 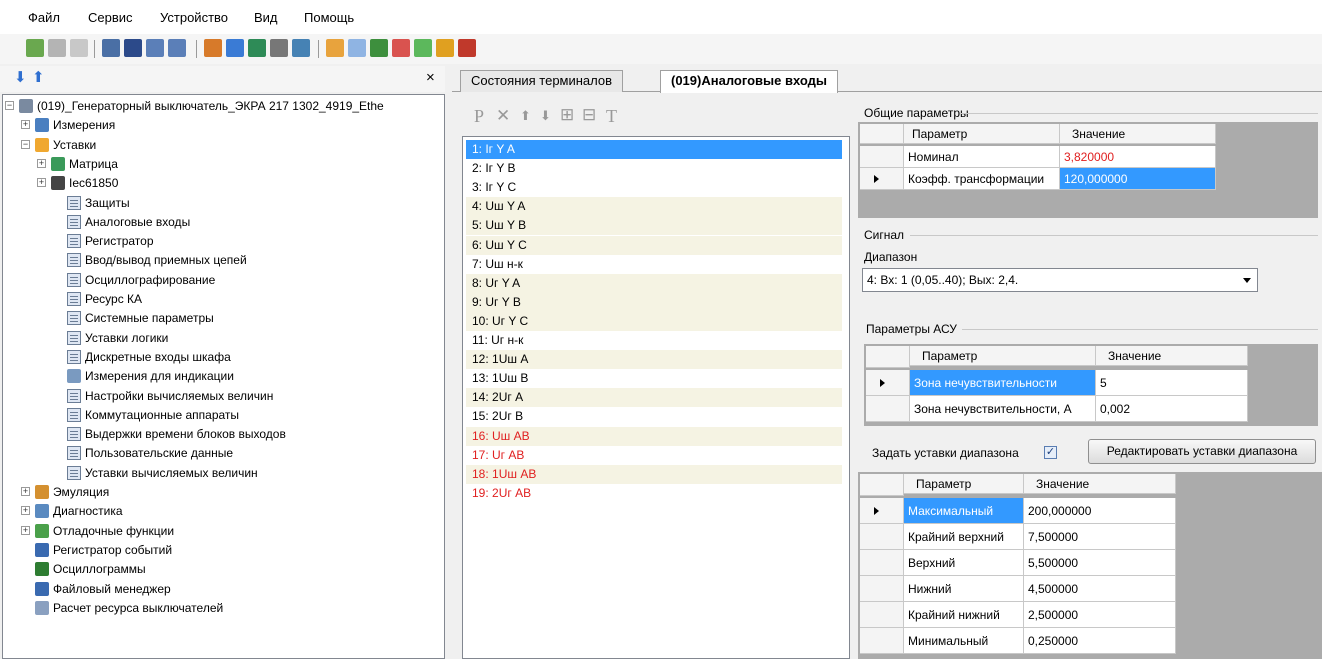 What do you see at coordinates (654, 398) in the screenshot?
I see `signal-row: 14: 2Uг A` at bounding box center [654, 398].